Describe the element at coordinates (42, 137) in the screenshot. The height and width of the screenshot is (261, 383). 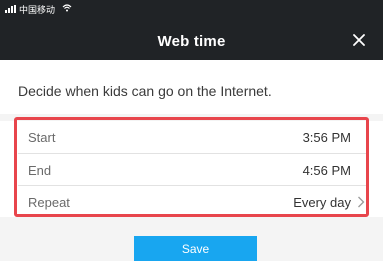
I see `start-time-label: Start` at that location.